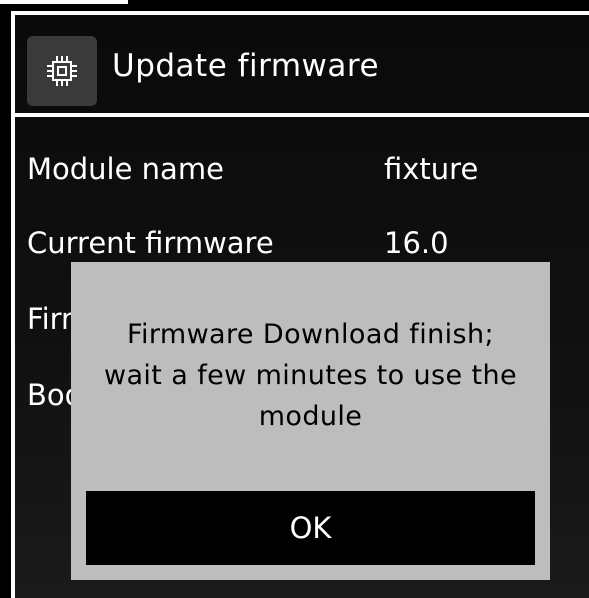 The height and width of the screenshot is (598, 589). Describe the element at coordinates (150, 243) in the screenshot. I see `current-firmware-label: Current firmware` at that location.